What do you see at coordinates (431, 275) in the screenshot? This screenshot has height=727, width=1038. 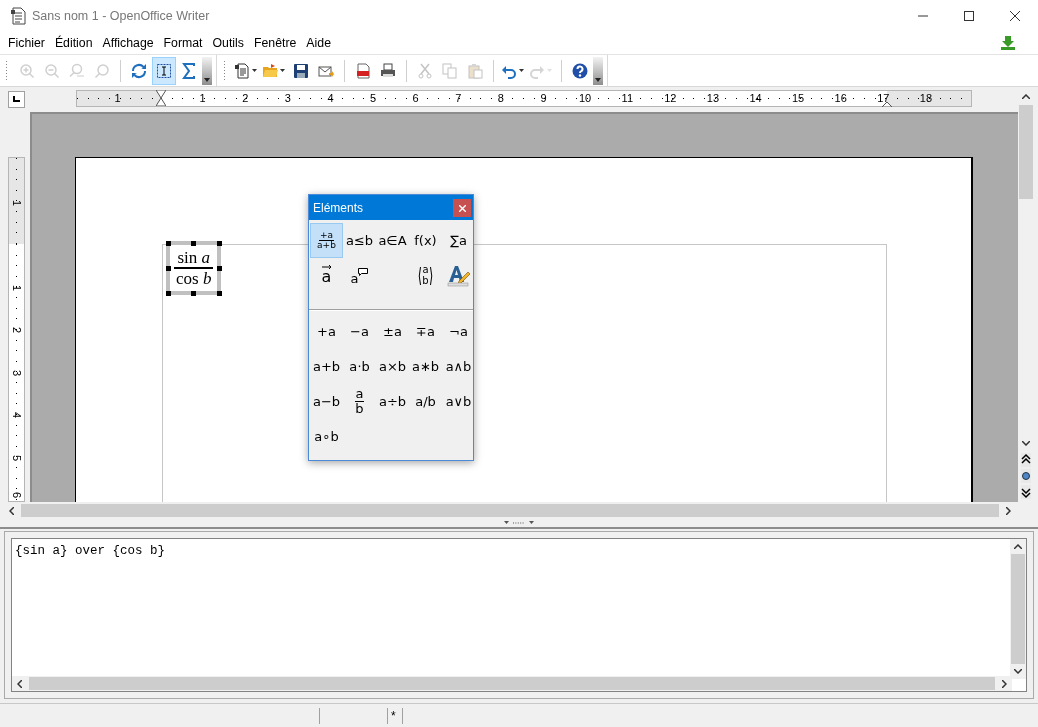 I see `parenthesis-icon` at bounding box center [431, 275].